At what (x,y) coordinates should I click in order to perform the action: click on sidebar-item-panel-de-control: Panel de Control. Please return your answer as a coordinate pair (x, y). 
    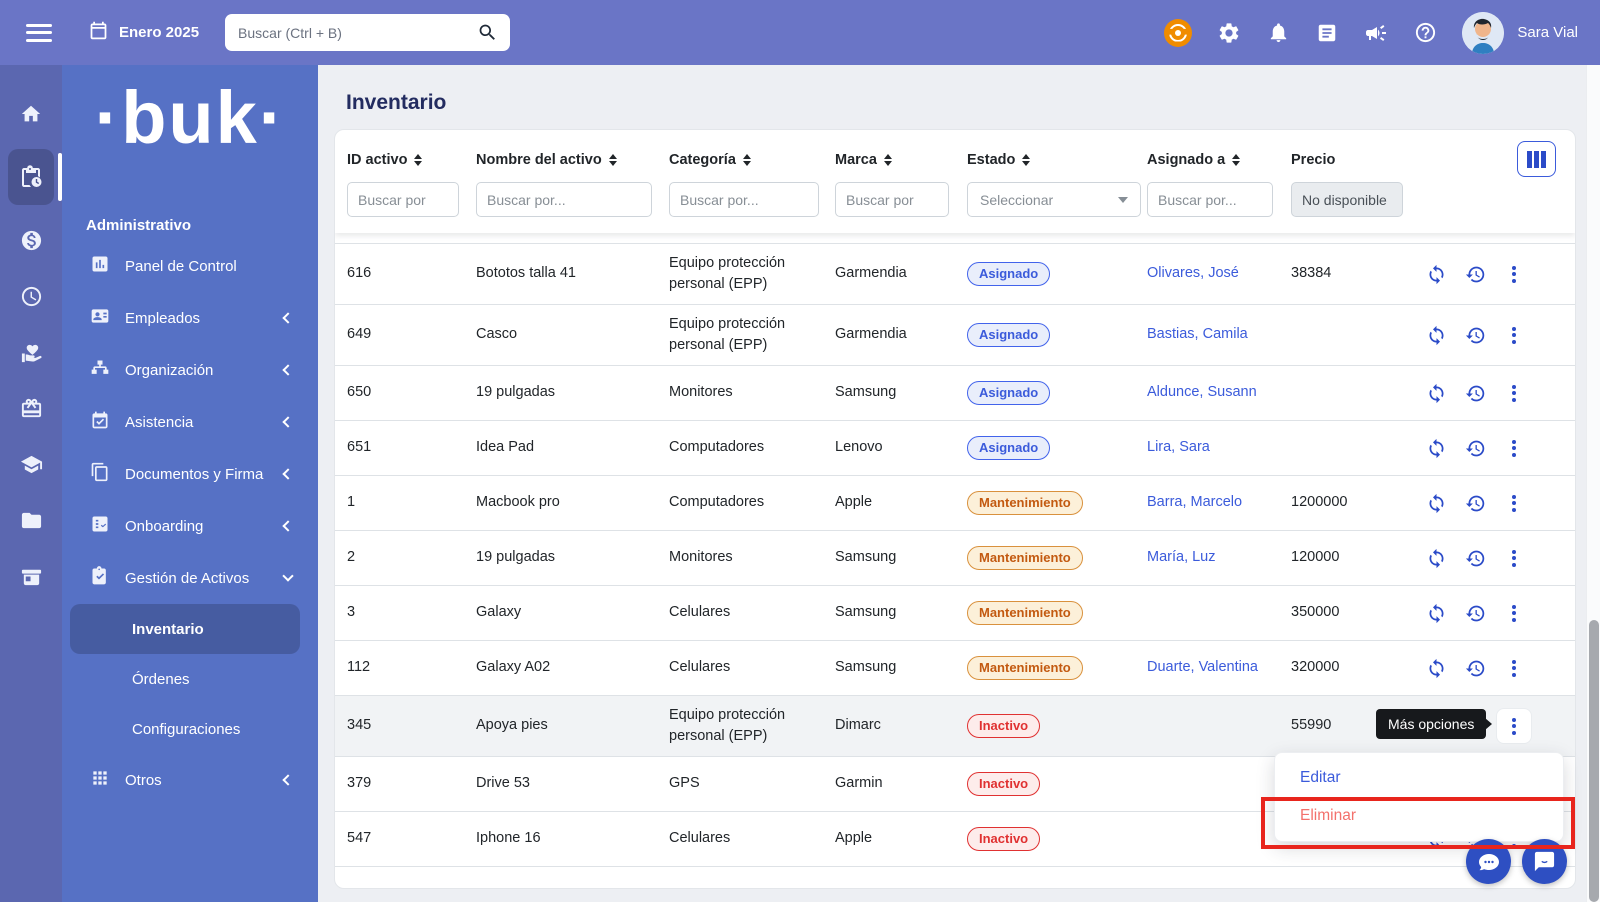
    Looking at the image, I should click on (190, 266).